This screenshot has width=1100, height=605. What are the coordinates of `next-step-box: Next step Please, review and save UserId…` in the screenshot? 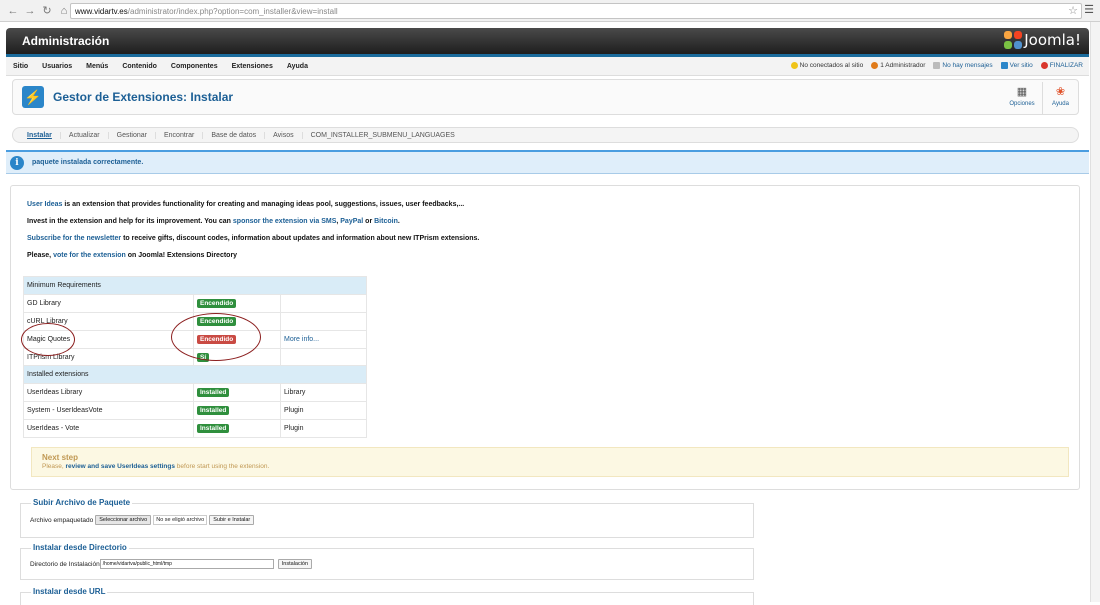 It's located at (550, 462).